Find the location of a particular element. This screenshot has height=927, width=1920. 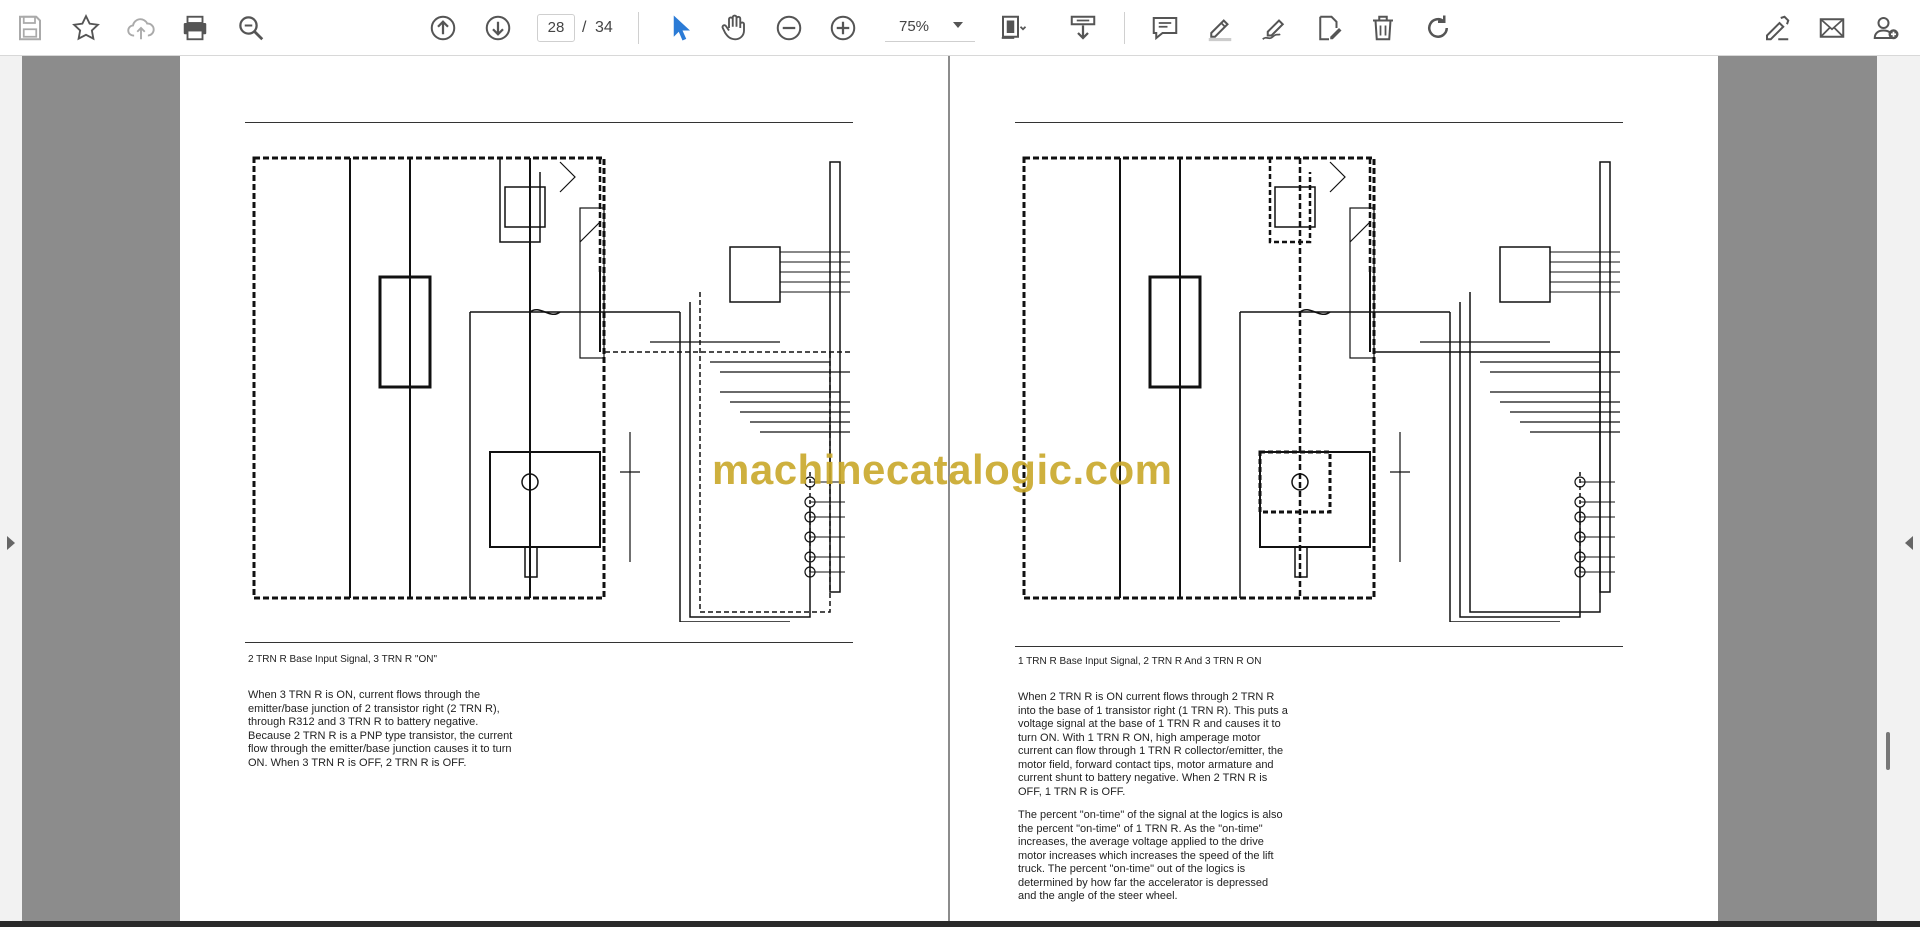

rotate-icon is located at coordinates (1438, 28).